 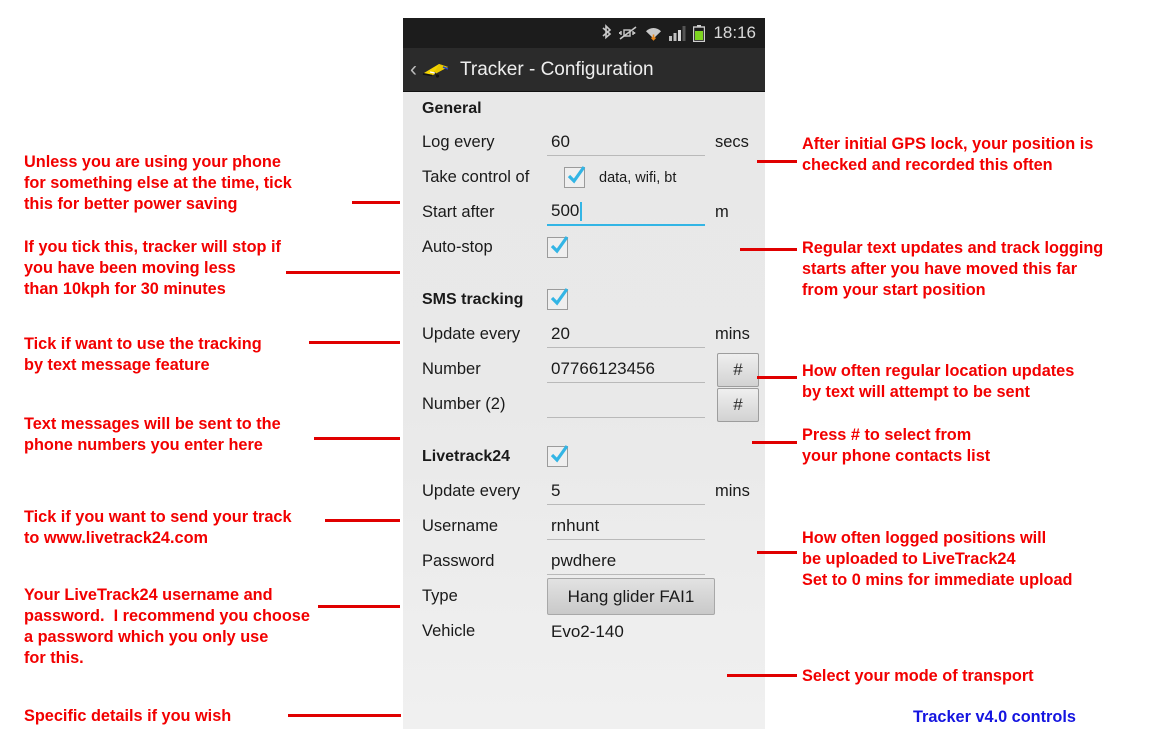 I want to click on checkbox-livetrack24, so click(x=558, y=456).